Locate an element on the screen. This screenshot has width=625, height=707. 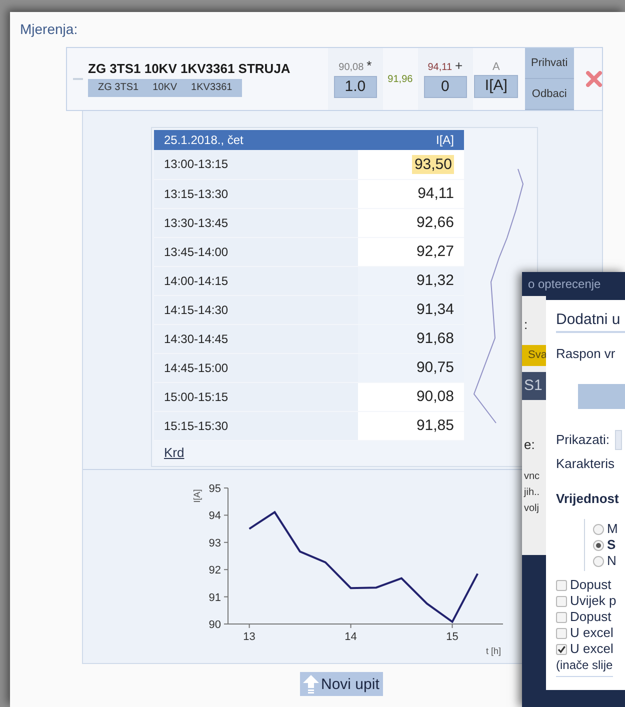
up-arrow-icon is located at coordinates (311, 684).